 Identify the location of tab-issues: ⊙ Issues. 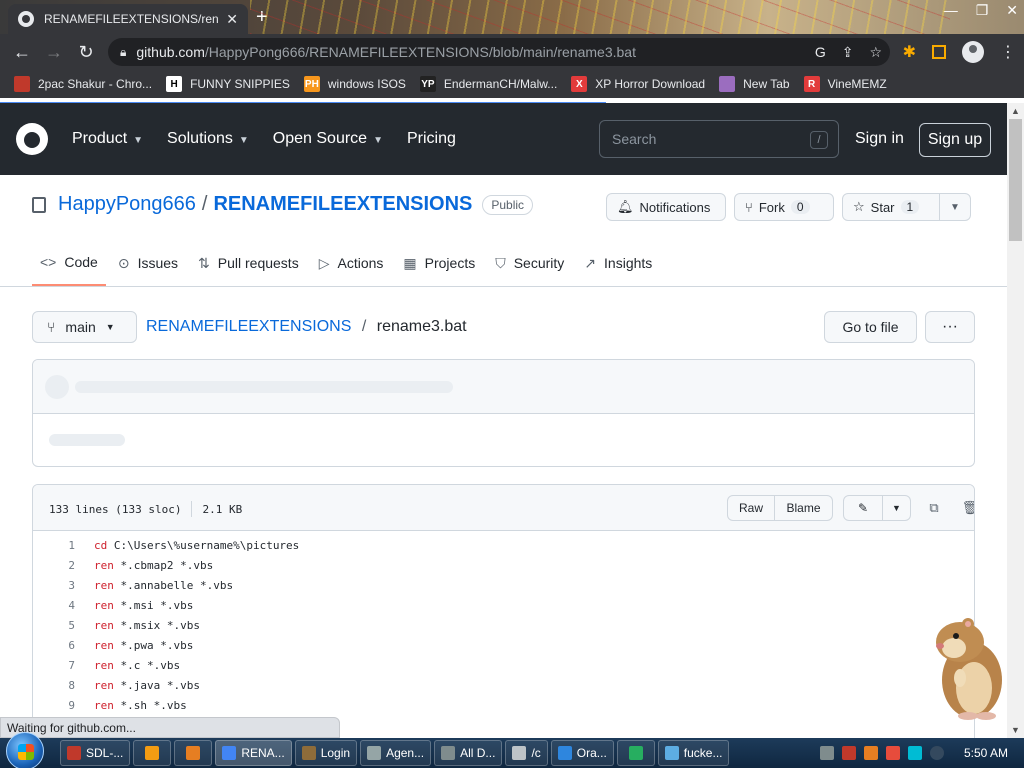
(148, 263).